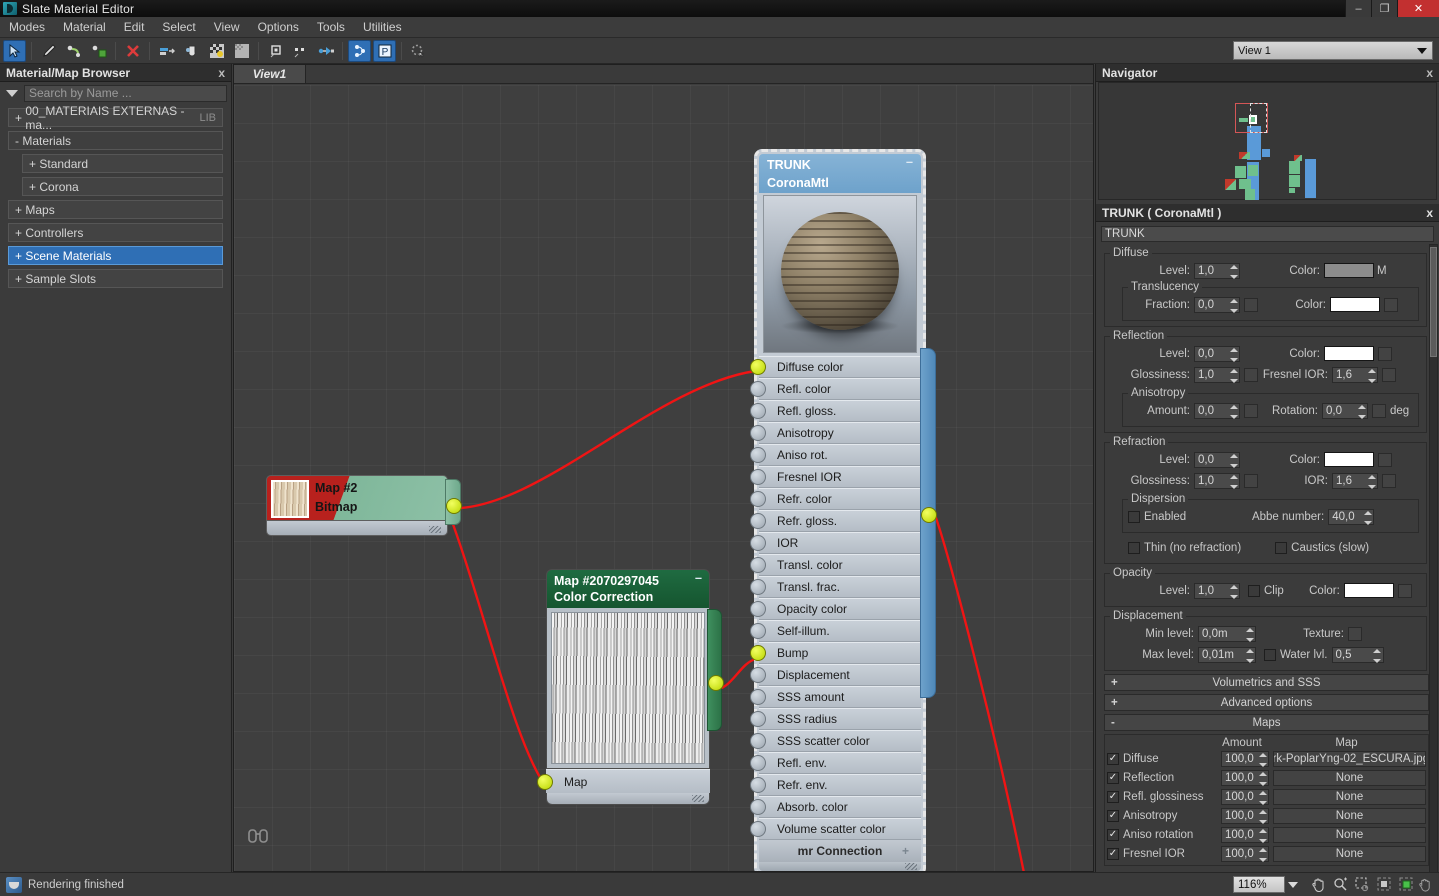 The image size is (1439, 896). What do you see at coordinates (132, 51) in the screenshot?
I see `delete-selected-icon` at bounding box center [132, 51].